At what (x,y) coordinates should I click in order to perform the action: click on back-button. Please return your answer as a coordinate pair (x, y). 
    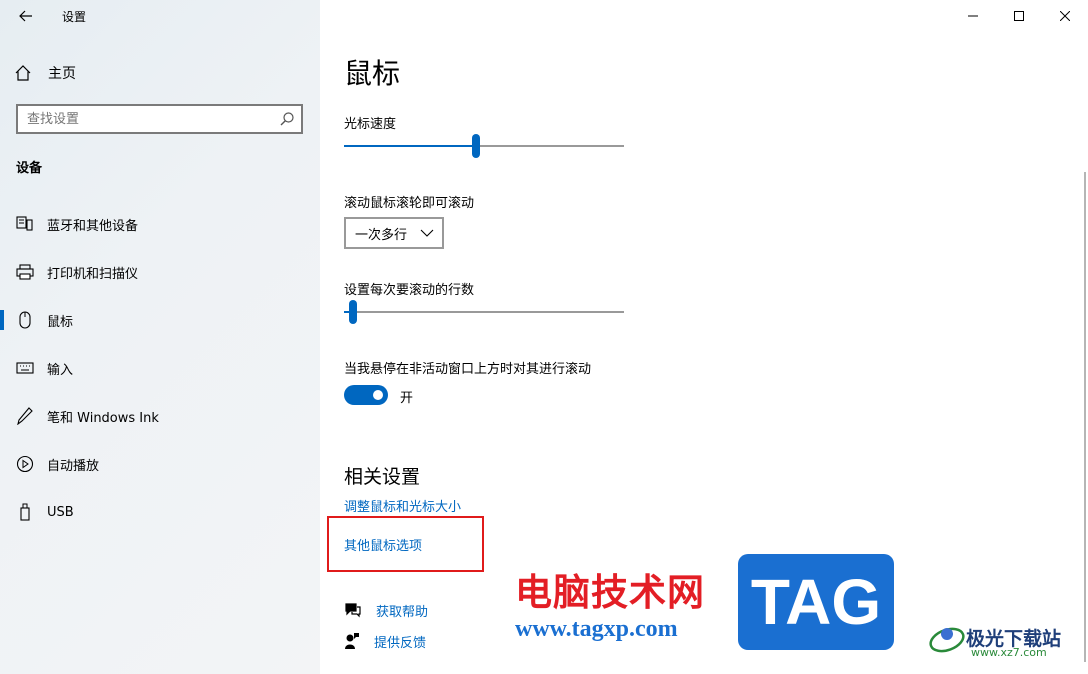
    Looking at the image, I should click on (26, 16).